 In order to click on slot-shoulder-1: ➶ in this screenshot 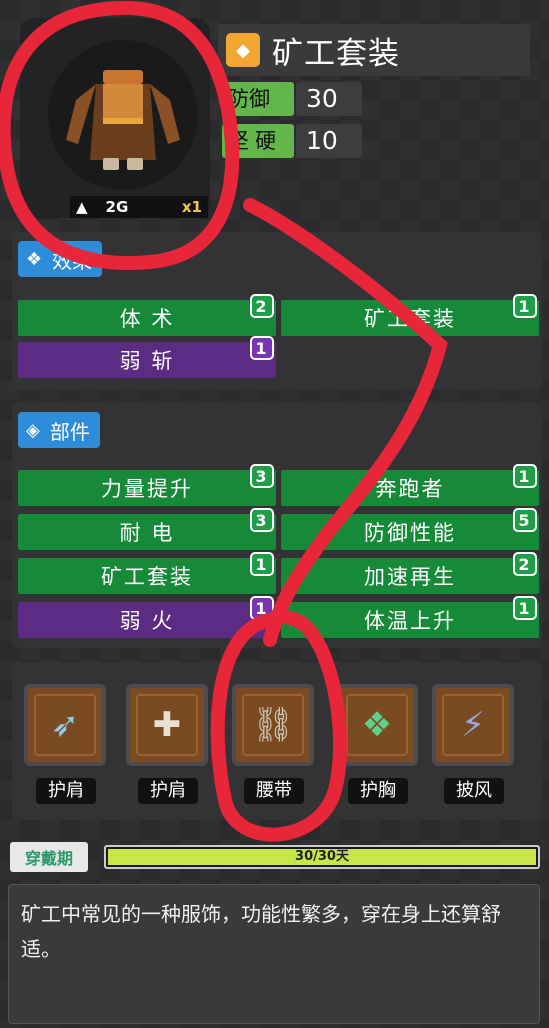, I will do `click(65, 725)`.